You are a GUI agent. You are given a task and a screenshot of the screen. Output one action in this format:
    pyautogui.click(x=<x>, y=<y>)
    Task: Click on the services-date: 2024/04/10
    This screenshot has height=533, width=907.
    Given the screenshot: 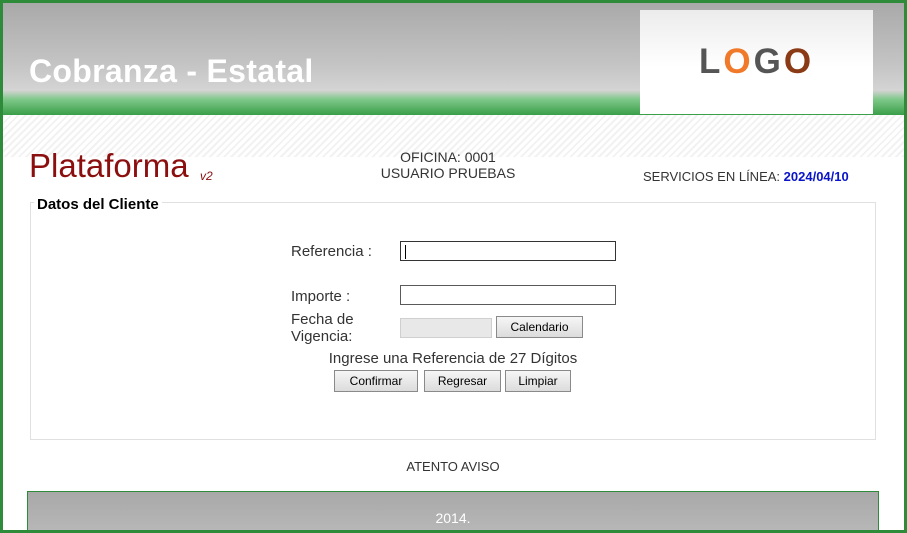 What is the action you would take?
    pyautogui.click(x=816, y=176)
    